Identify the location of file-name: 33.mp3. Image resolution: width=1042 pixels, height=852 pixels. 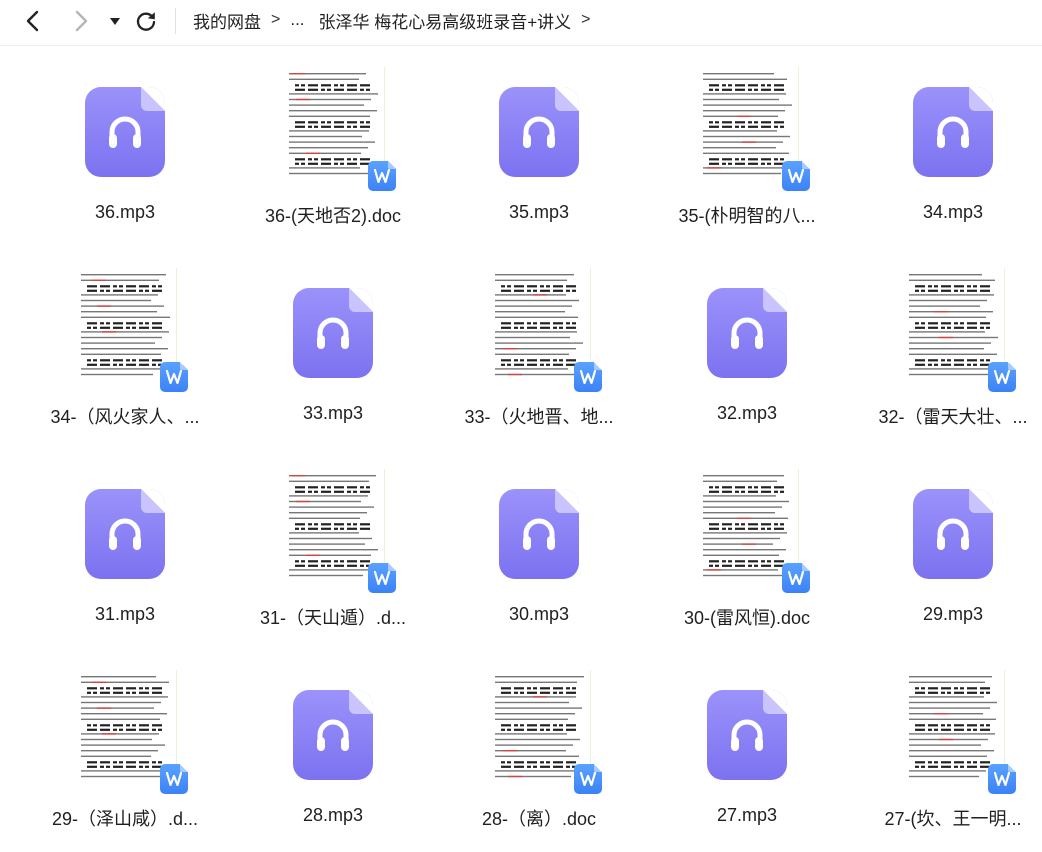
(333, 413).